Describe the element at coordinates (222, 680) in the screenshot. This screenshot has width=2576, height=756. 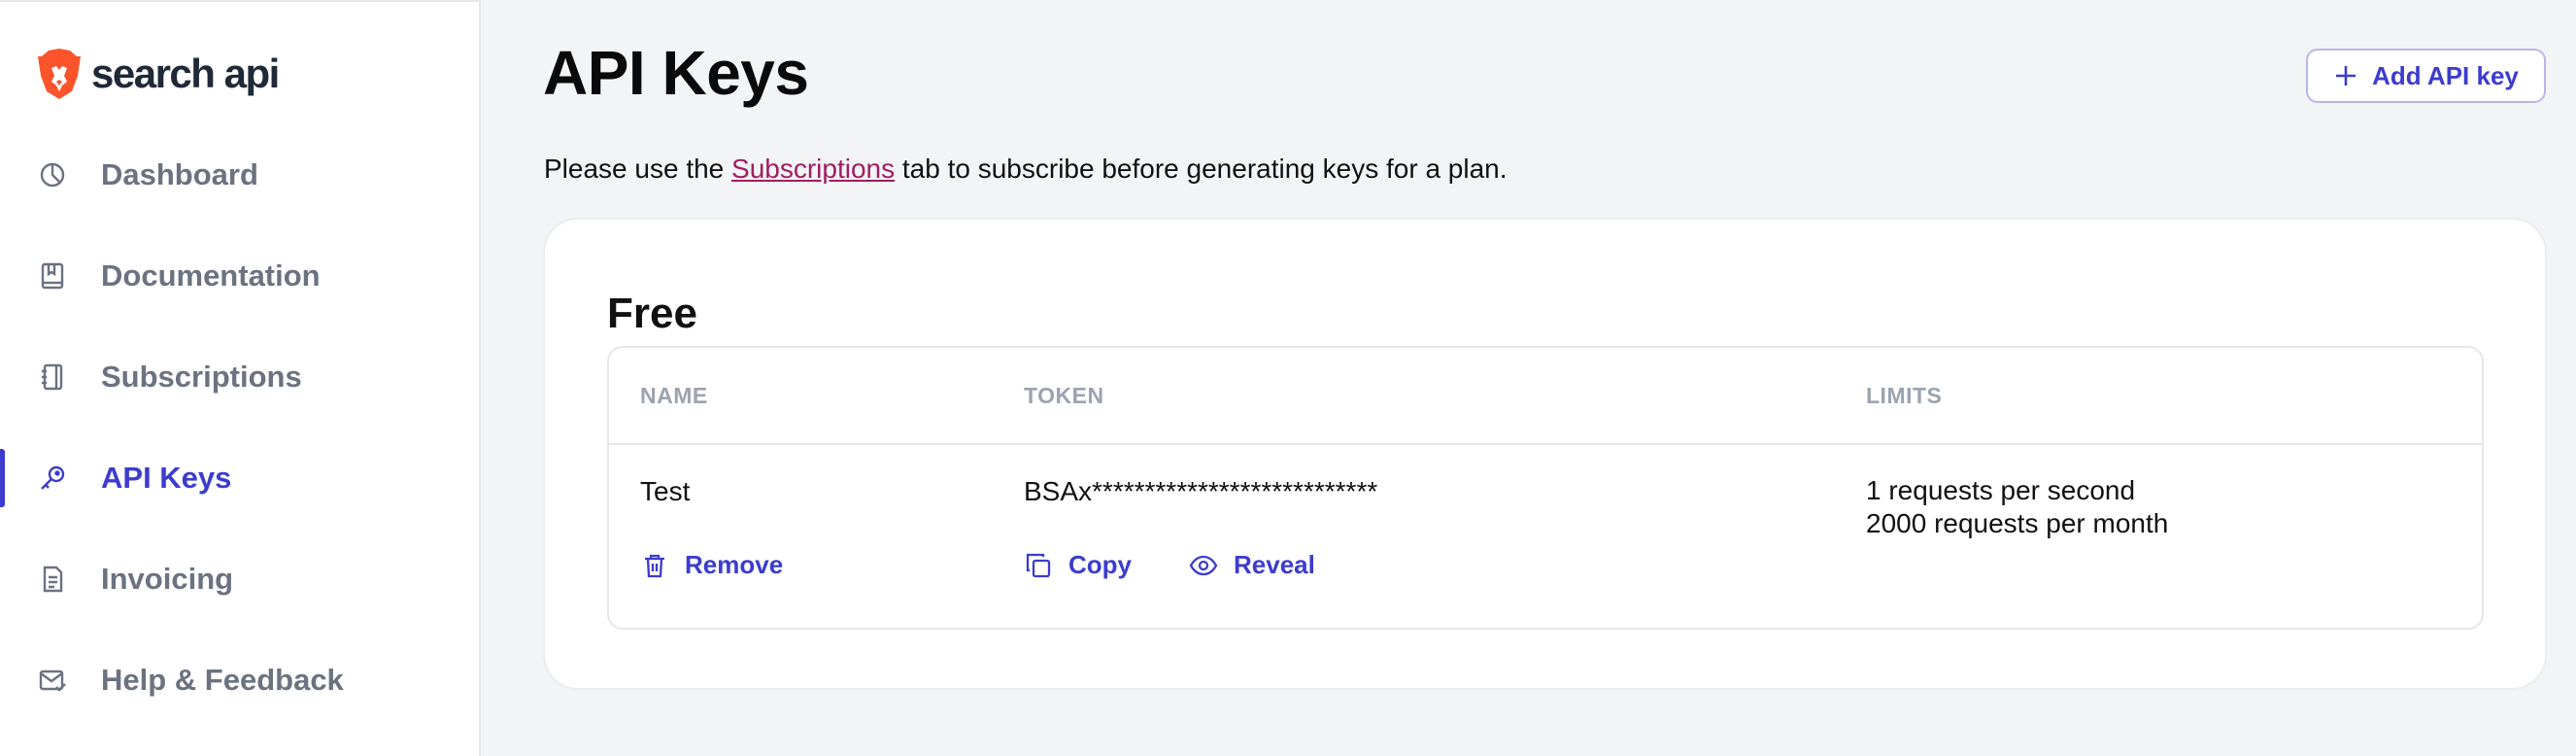
I see `sidebar-item-label: Help & Feedback` at that location.